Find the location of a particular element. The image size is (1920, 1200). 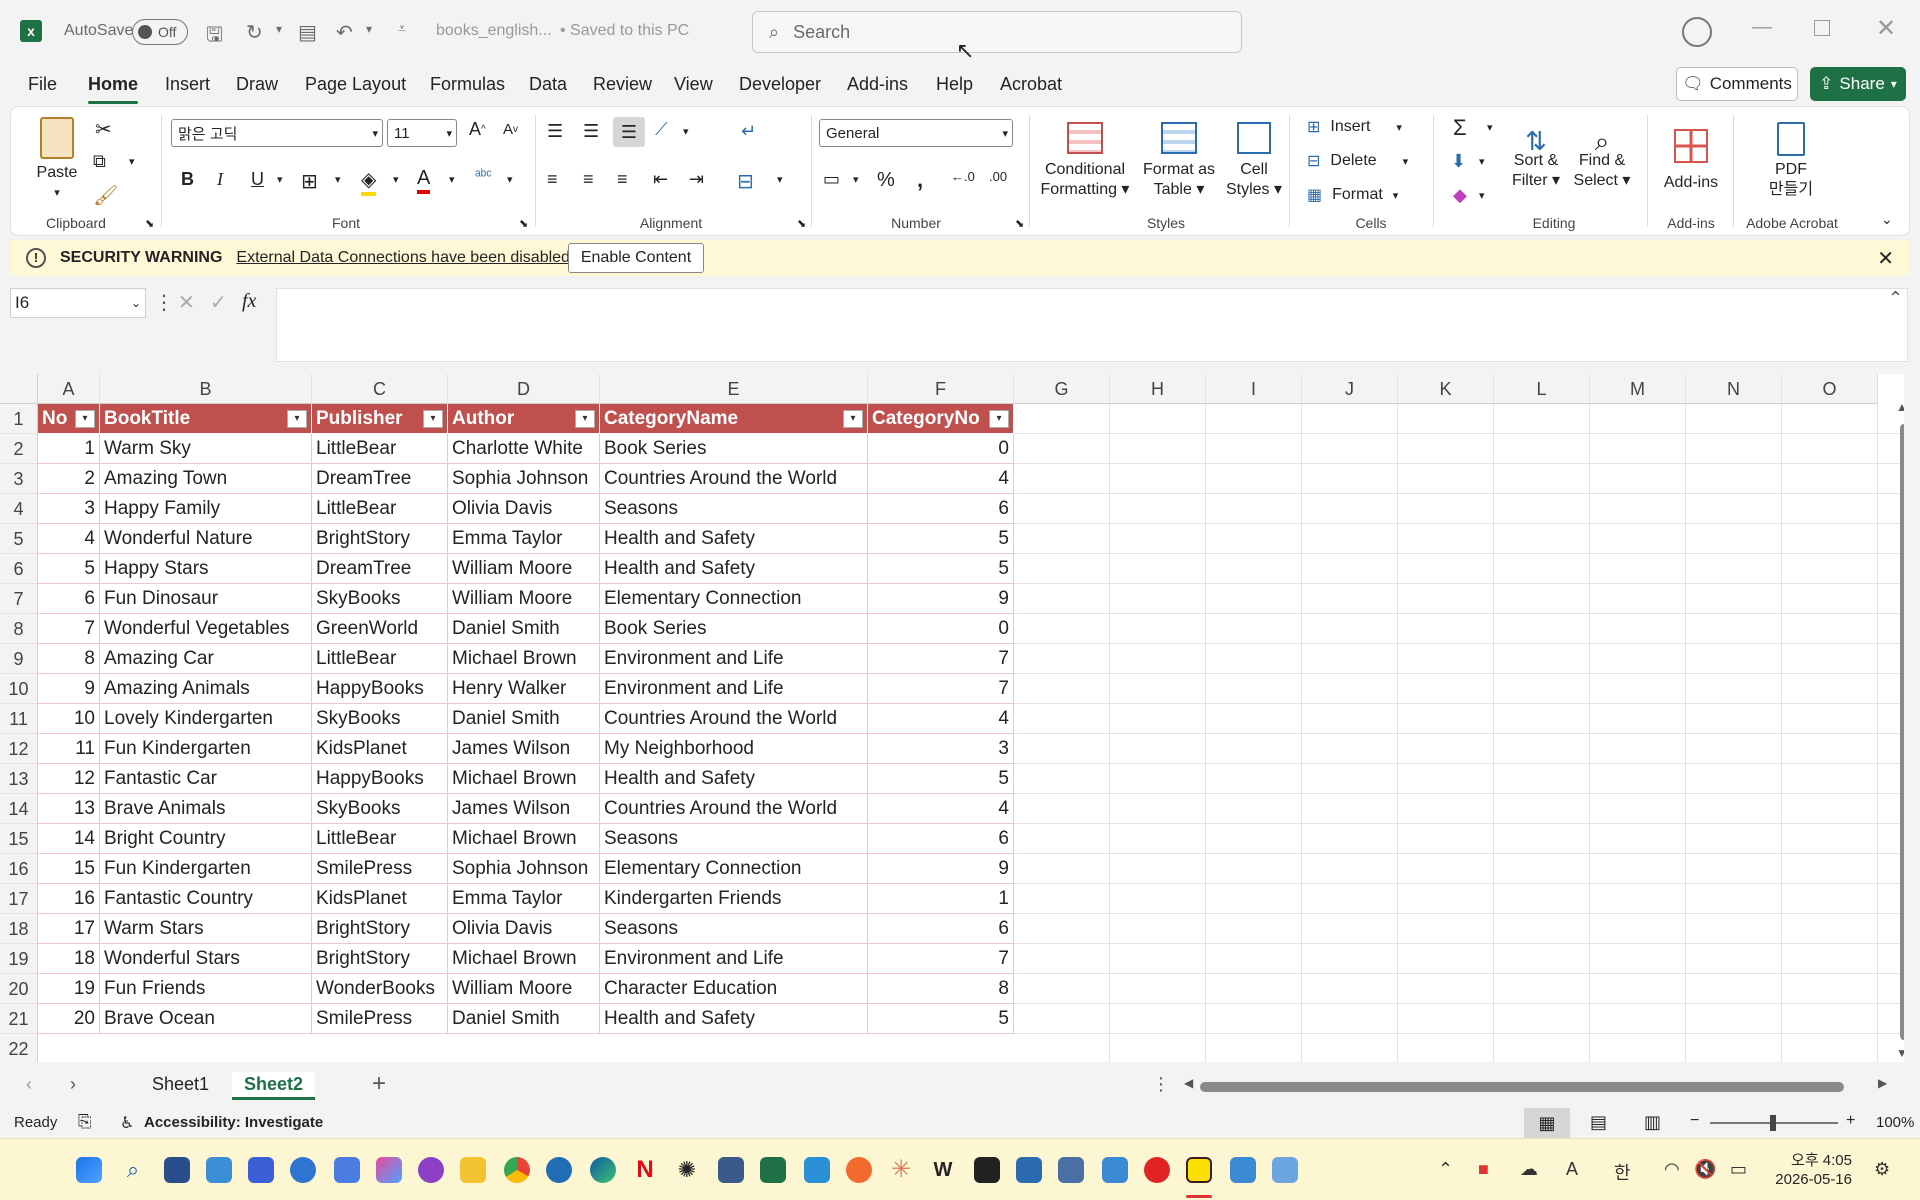

tab-view: View is located at coordinates (693, 84).